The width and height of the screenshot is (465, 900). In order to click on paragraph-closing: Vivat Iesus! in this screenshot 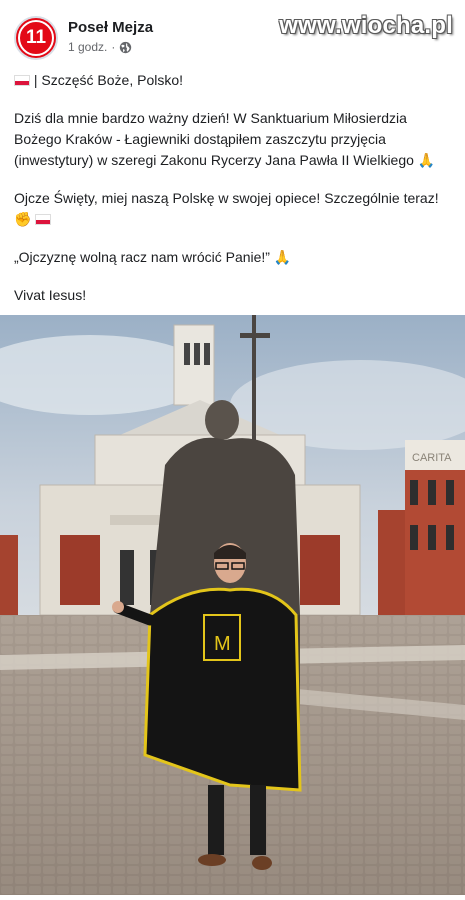, I will do `click(234, 295)`.